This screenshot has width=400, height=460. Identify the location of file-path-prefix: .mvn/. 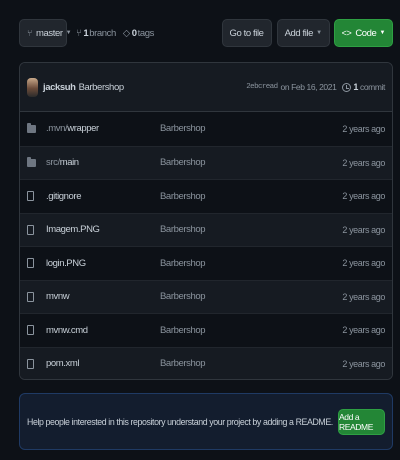
(57, 129).